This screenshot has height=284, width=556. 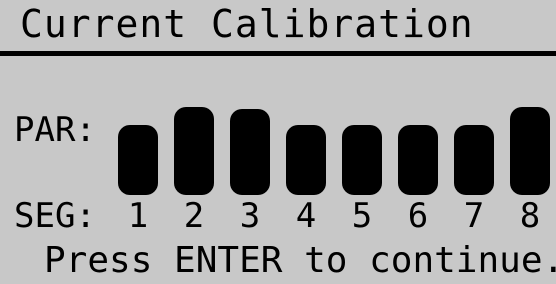 What do you see at coordinates (474, 216) in the screenshot?
I see `segment-number-7: 7` at bounding box center [474, 216].